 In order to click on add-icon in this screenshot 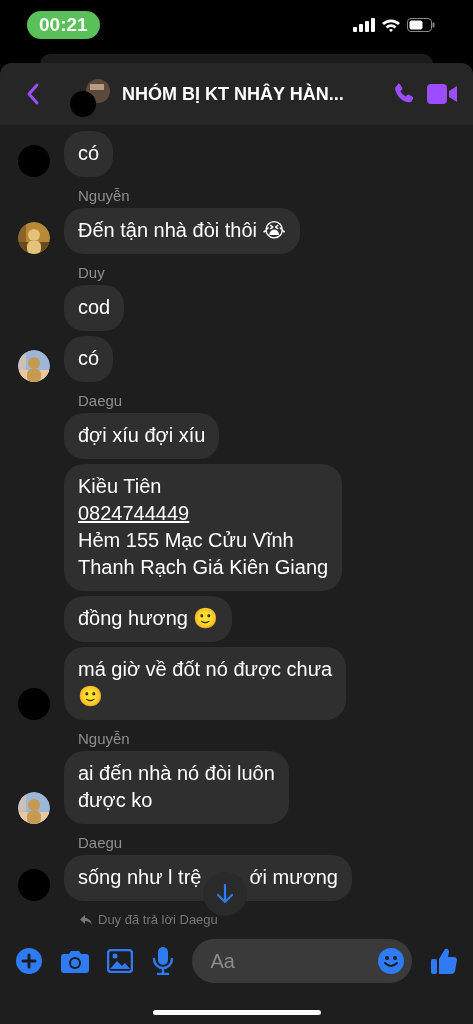, I will do `click(29, 961)`.